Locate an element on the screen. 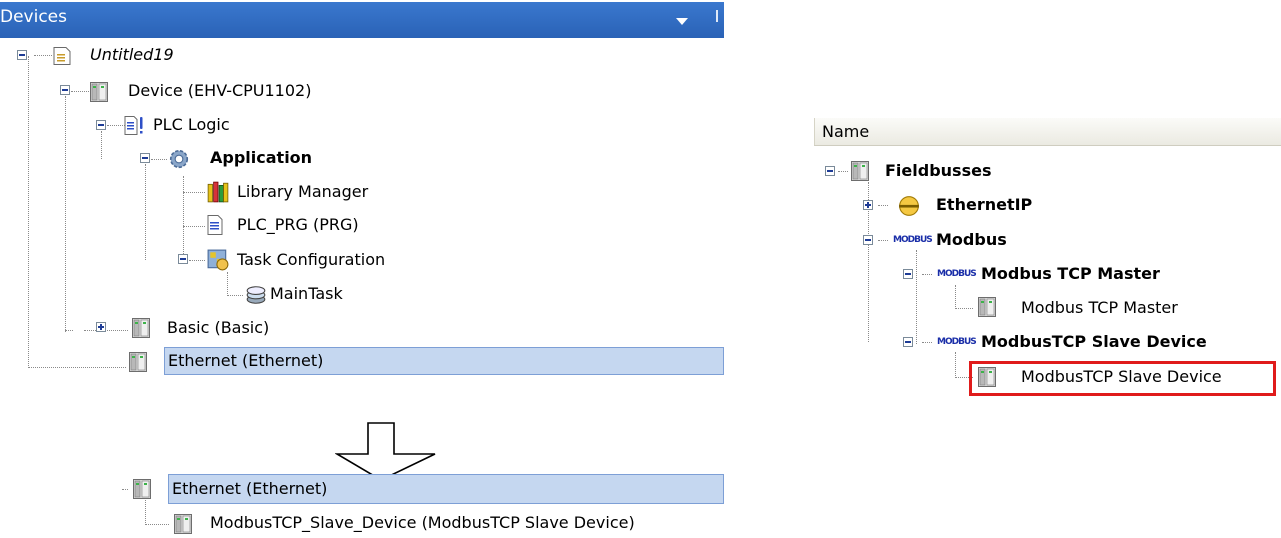 Image resolution: width=1281 pixels, height=538 pixels. tree-item-basic: Basic (Basic) is located at coordinates (218, 328).